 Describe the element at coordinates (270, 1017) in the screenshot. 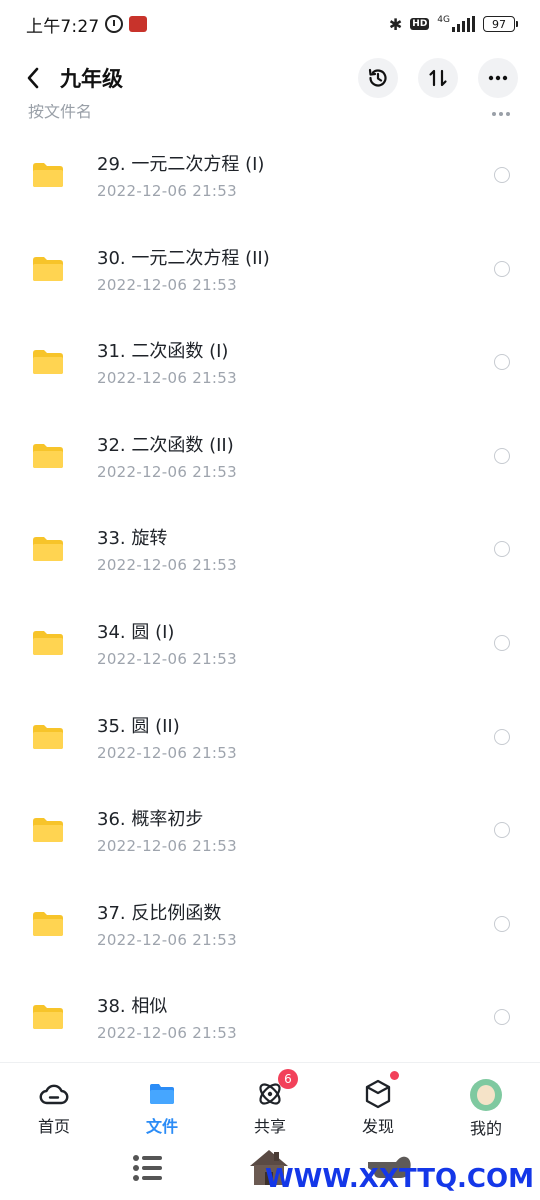

I see `file-list-item: 38. 相似 2022-12-06 21:53` at that location.